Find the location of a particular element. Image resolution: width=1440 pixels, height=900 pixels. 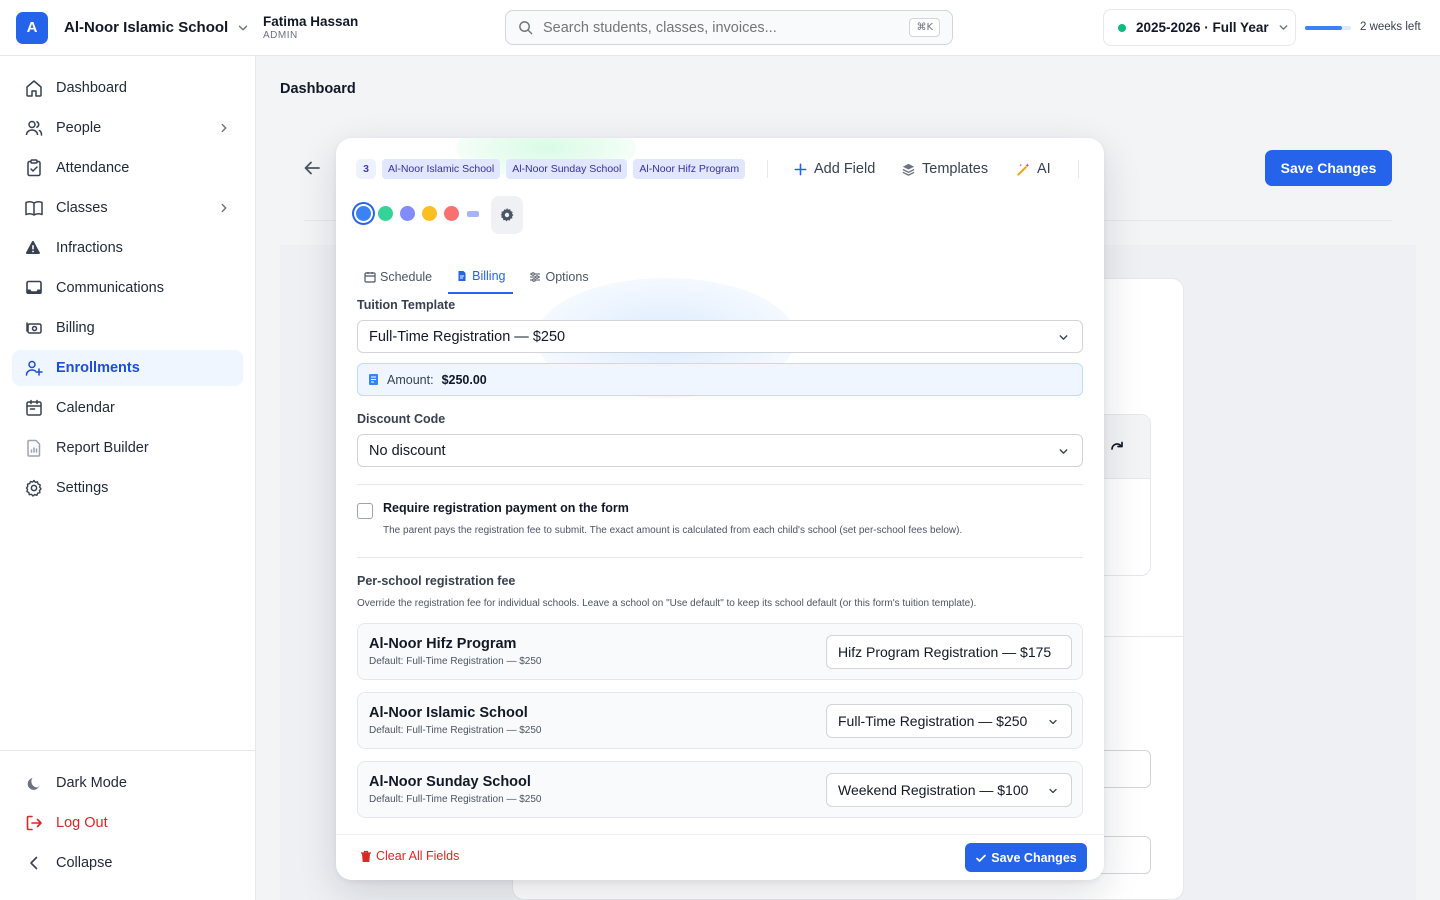

color-palette is located at coordinates (417, 213).